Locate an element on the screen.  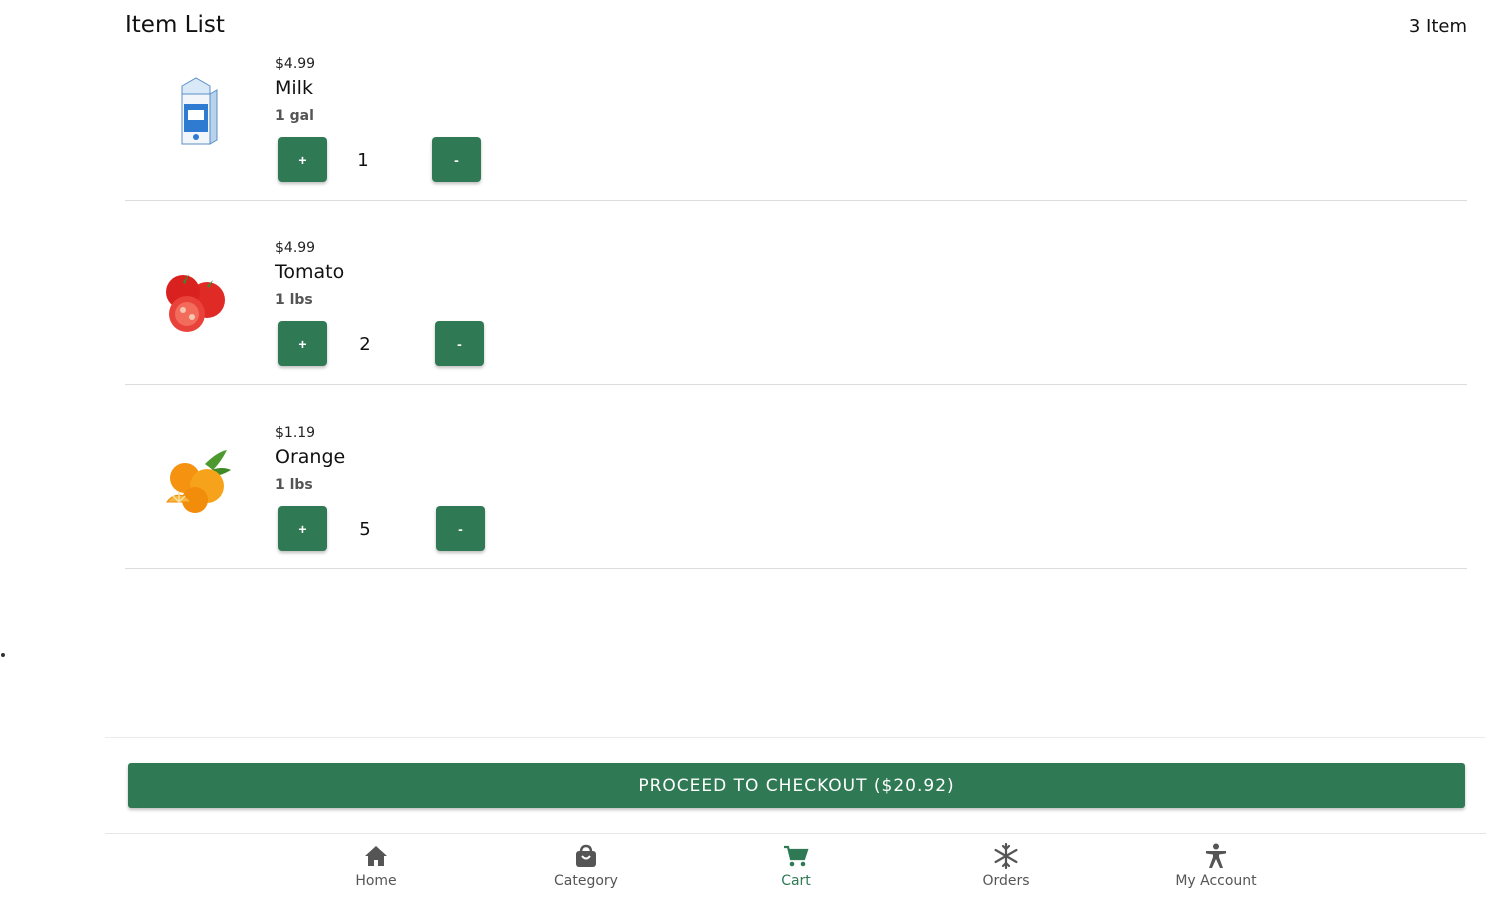
item-name: Milk is located at coordinates (294, 88).